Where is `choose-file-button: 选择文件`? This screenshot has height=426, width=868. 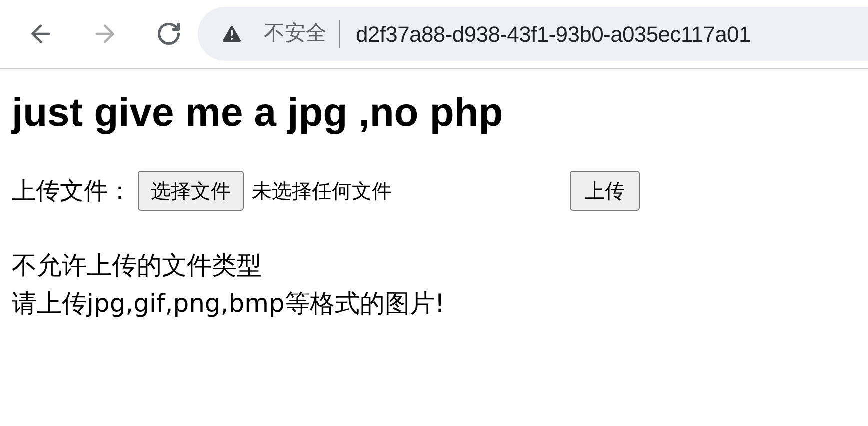
choose-file-button: 选择文件 is located at coordinates (191, 191).